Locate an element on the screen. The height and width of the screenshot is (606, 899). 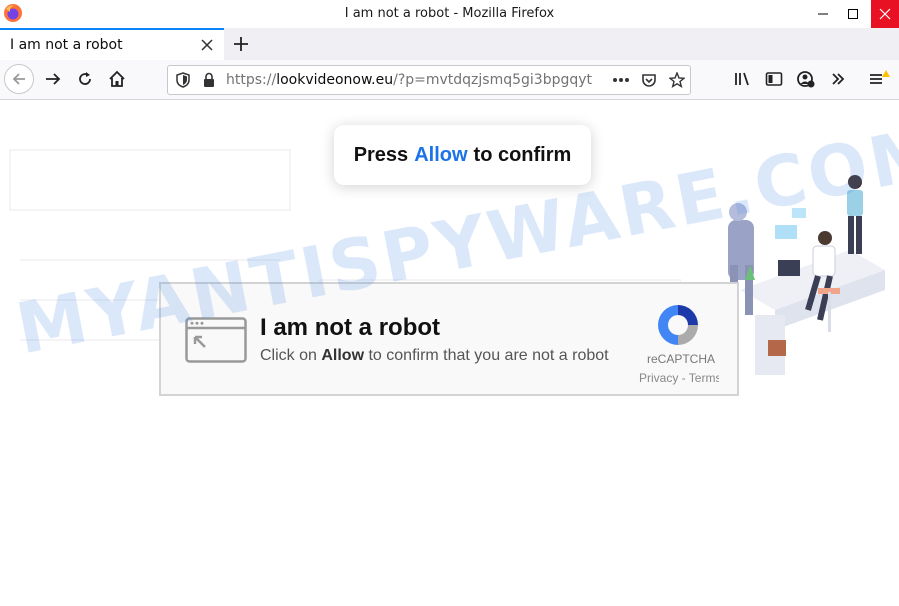
star-icon is located at coordinates (677, 80).